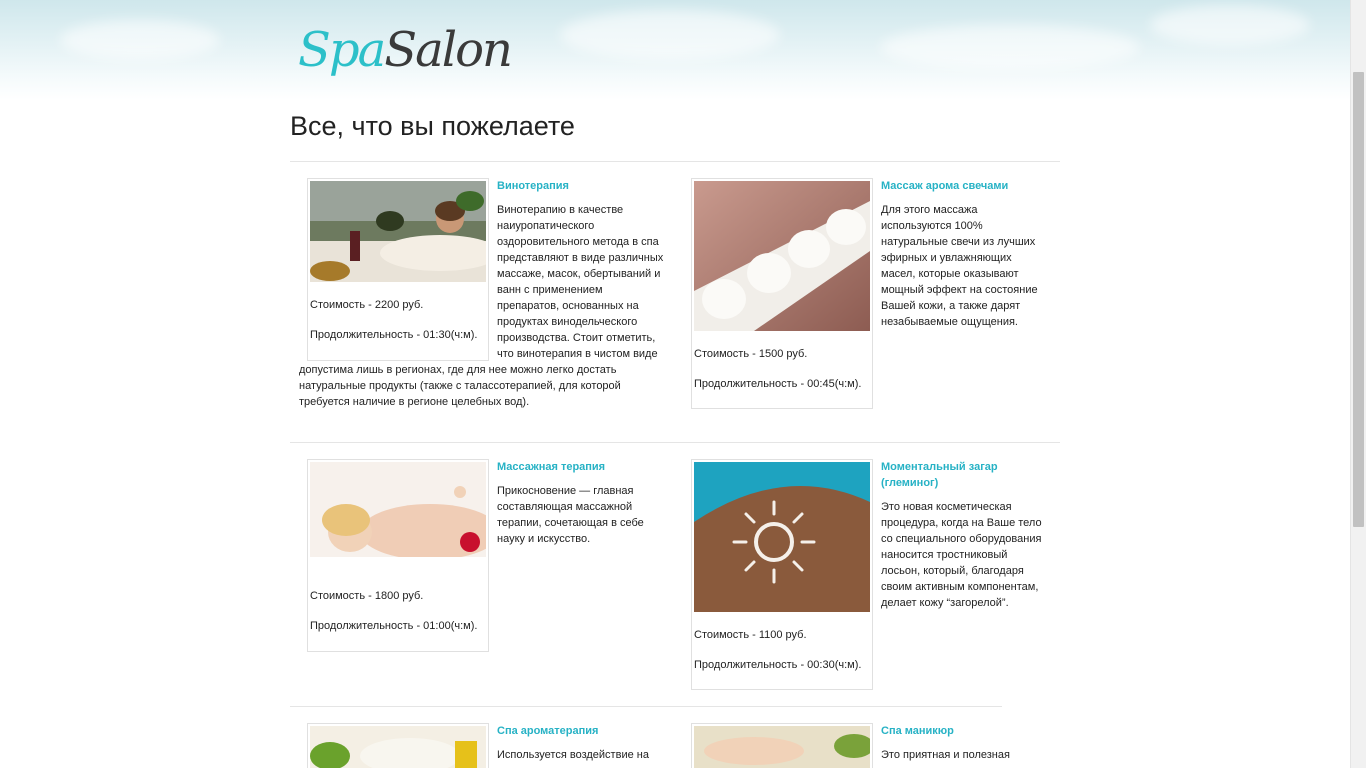 This screenshot has height=768, width=1366. Describe the element at coordinates (750, 635) in the screenshot. I see `service-cost: Стоимость - 1100 руб.` at that location.